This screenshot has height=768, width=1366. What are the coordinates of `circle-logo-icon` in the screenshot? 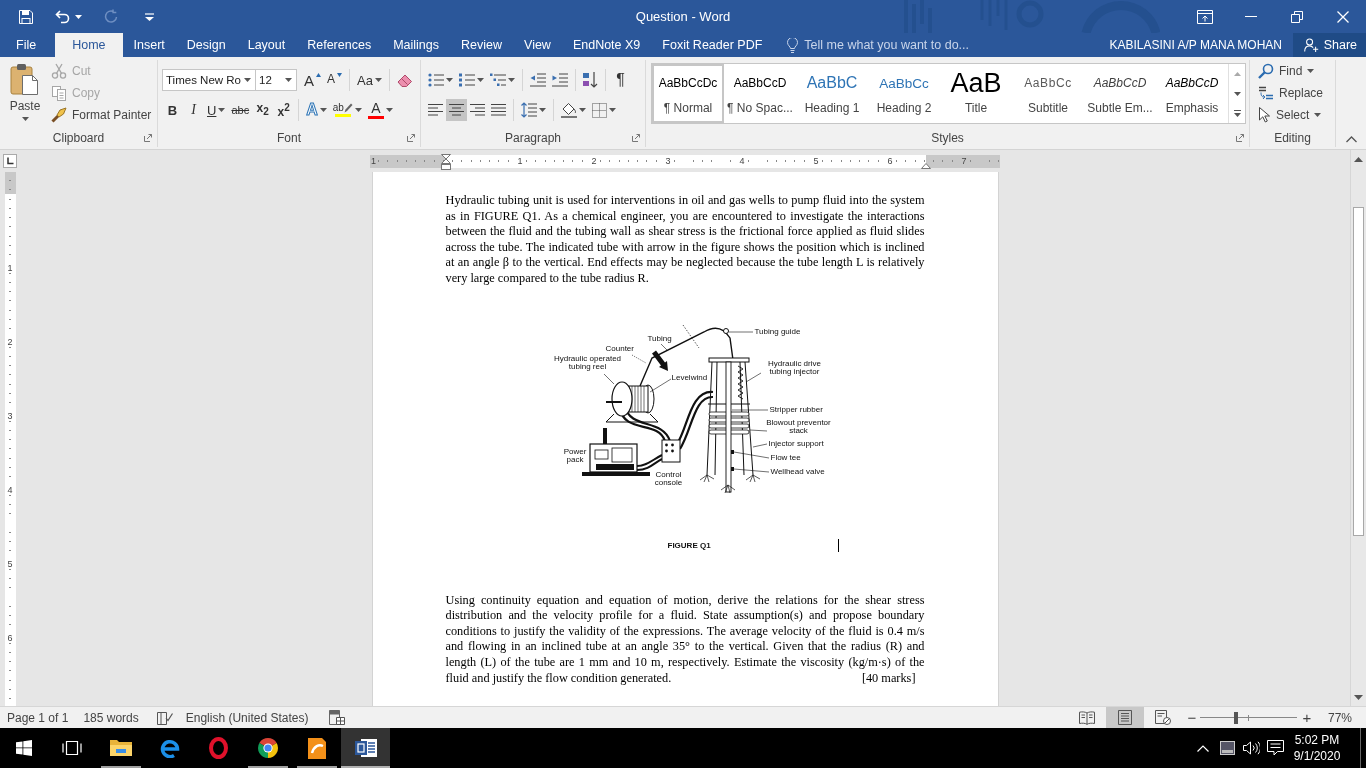 It's located at (267, 748).